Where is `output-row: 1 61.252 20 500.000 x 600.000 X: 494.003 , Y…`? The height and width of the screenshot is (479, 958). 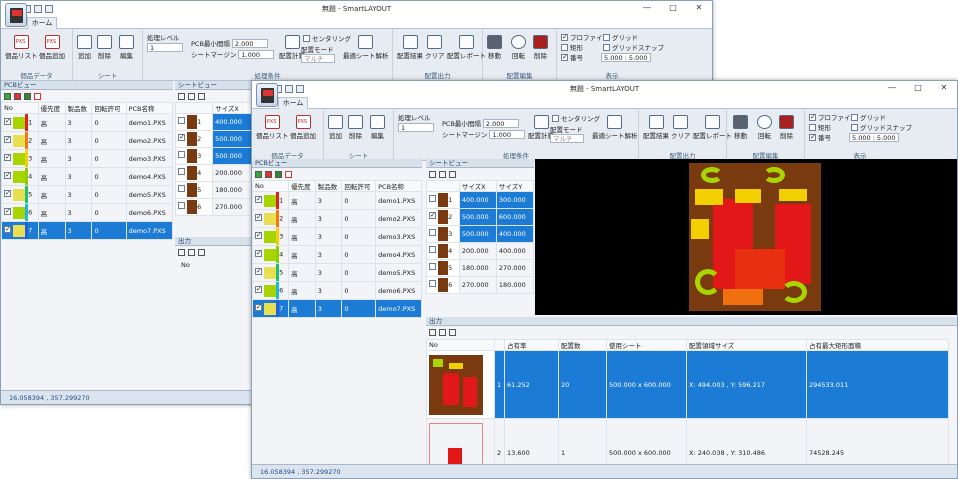
output-row: 1 61.252 20 500.000 x 600.000 X: 494.003 , Y… is located at coordinates (687, 384).